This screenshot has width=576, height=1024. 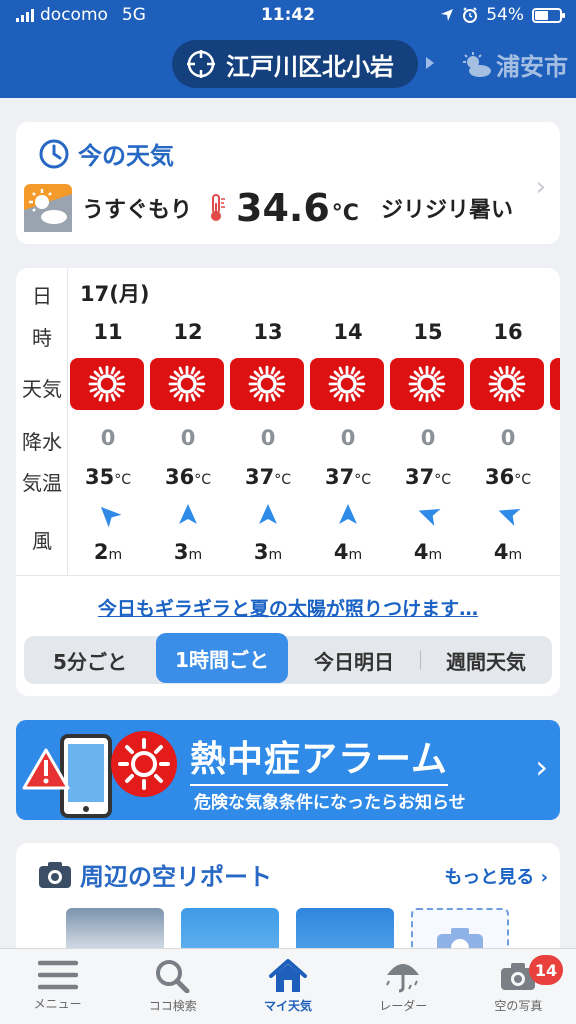 I want to click on current-weather-card: 今の天気 うすぐもり 34.6 °C ジリジリ暑い ›, so click(x=288, y=183).